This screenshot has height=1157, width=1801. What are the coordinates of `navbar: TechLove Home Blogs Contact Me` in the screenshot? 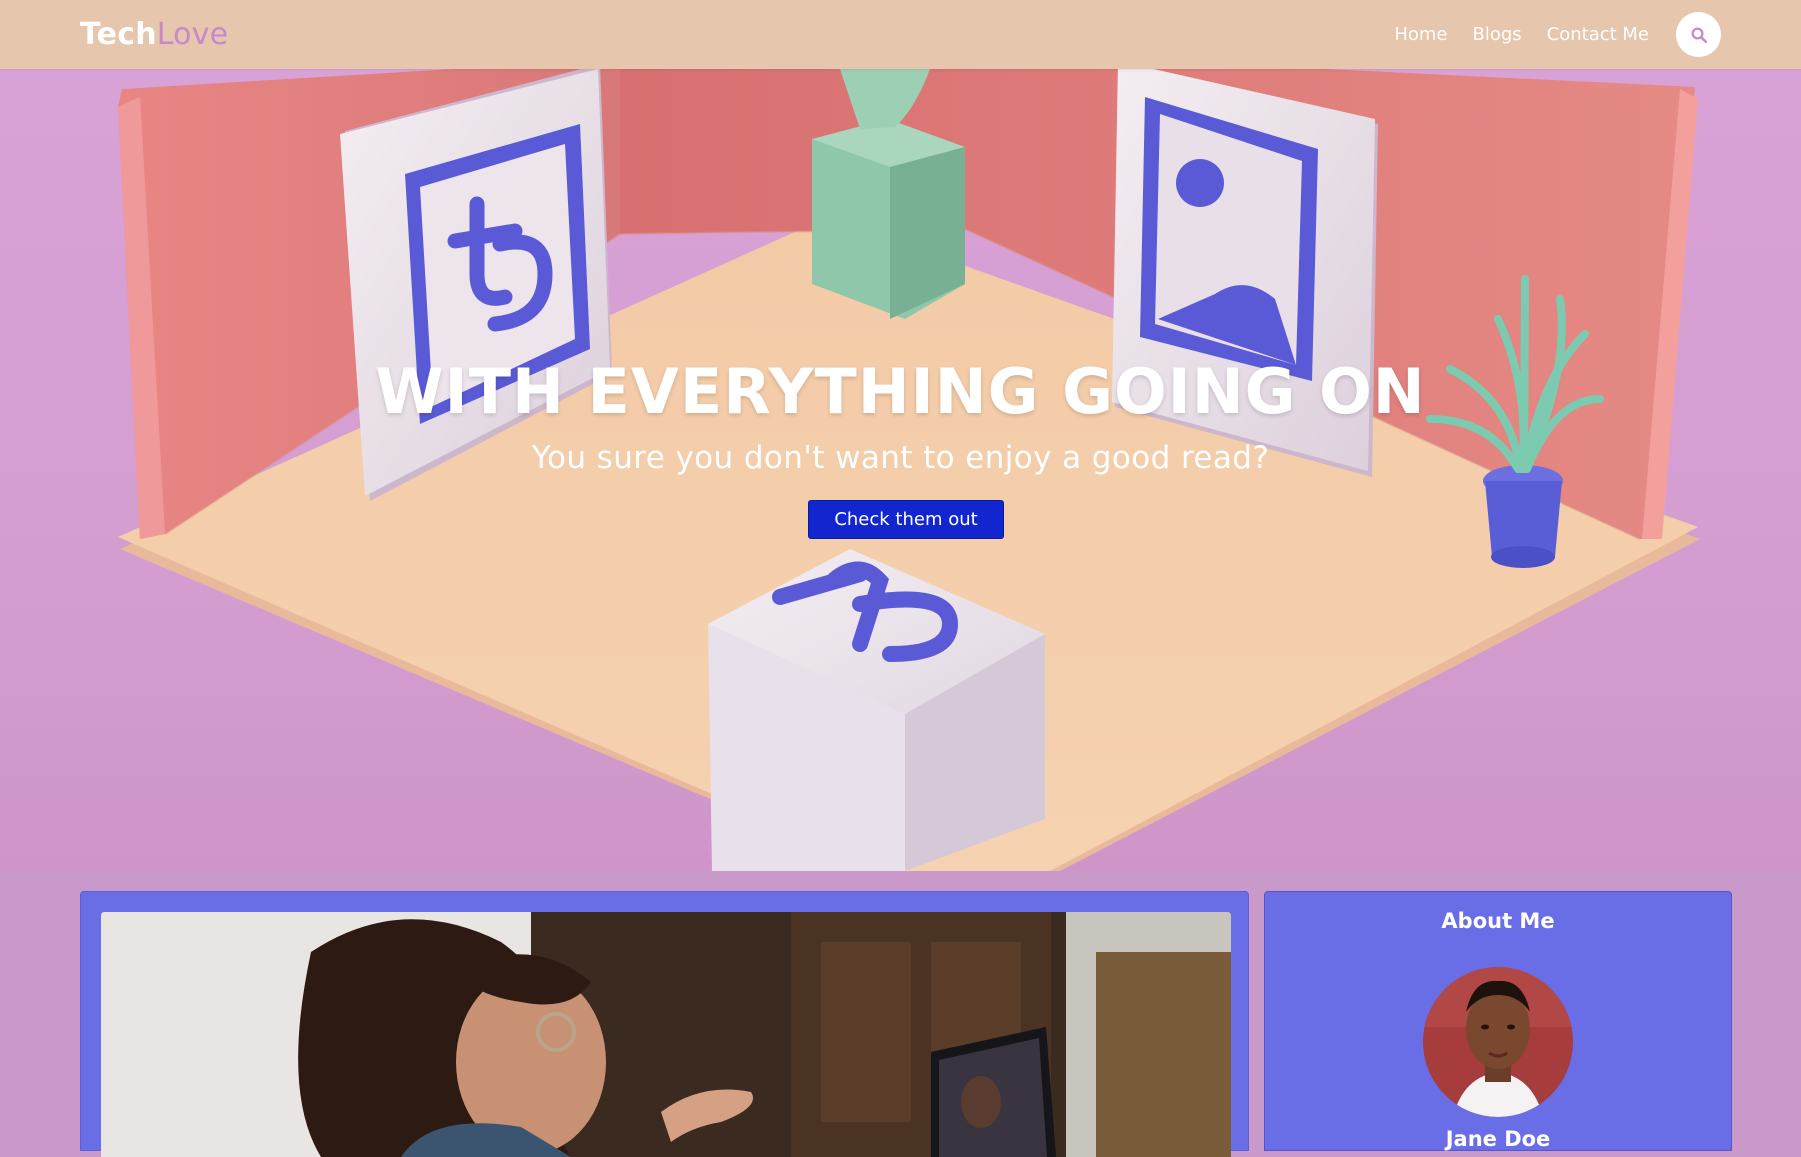 It's located at (900, 34).